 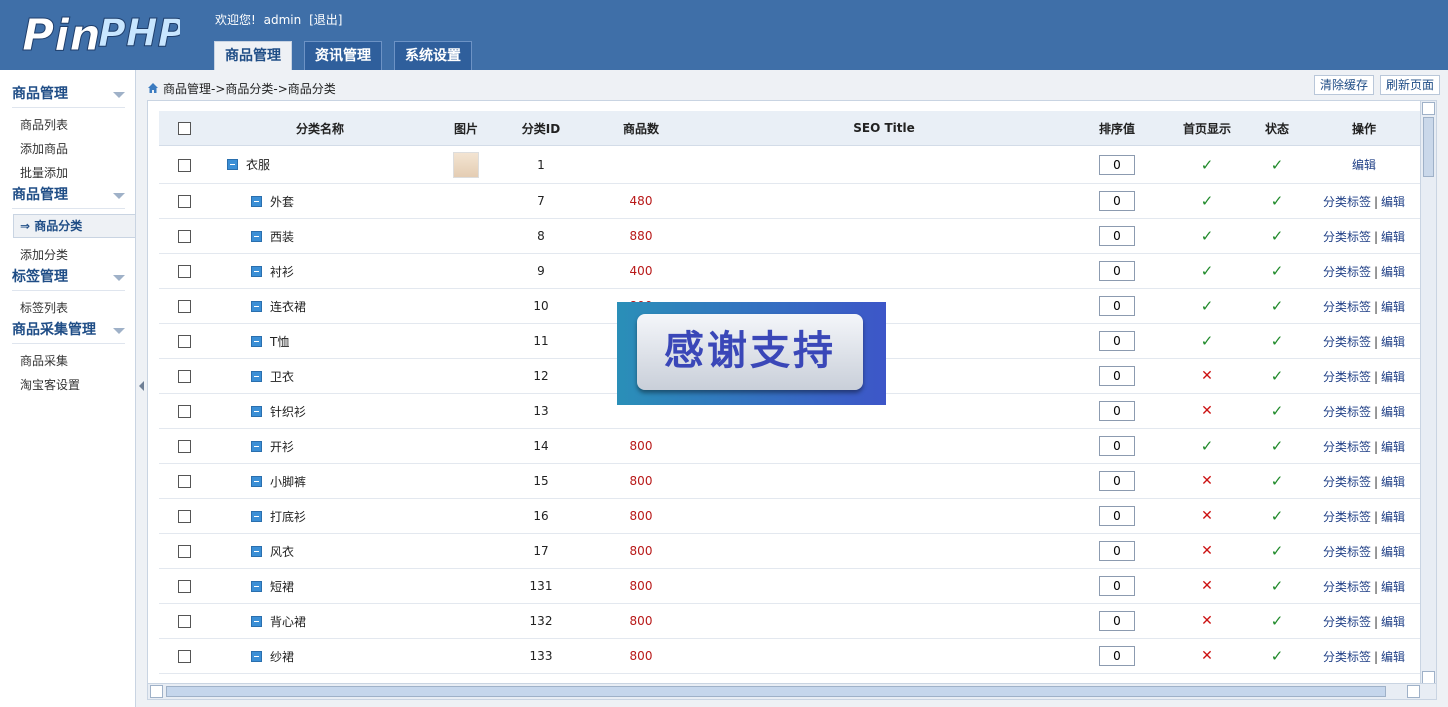 What do you see at coordinates (68, 331) in the screenshot?
I see `sidebar-group-collect: 商品采集管理` at bounding box center [68, 331].